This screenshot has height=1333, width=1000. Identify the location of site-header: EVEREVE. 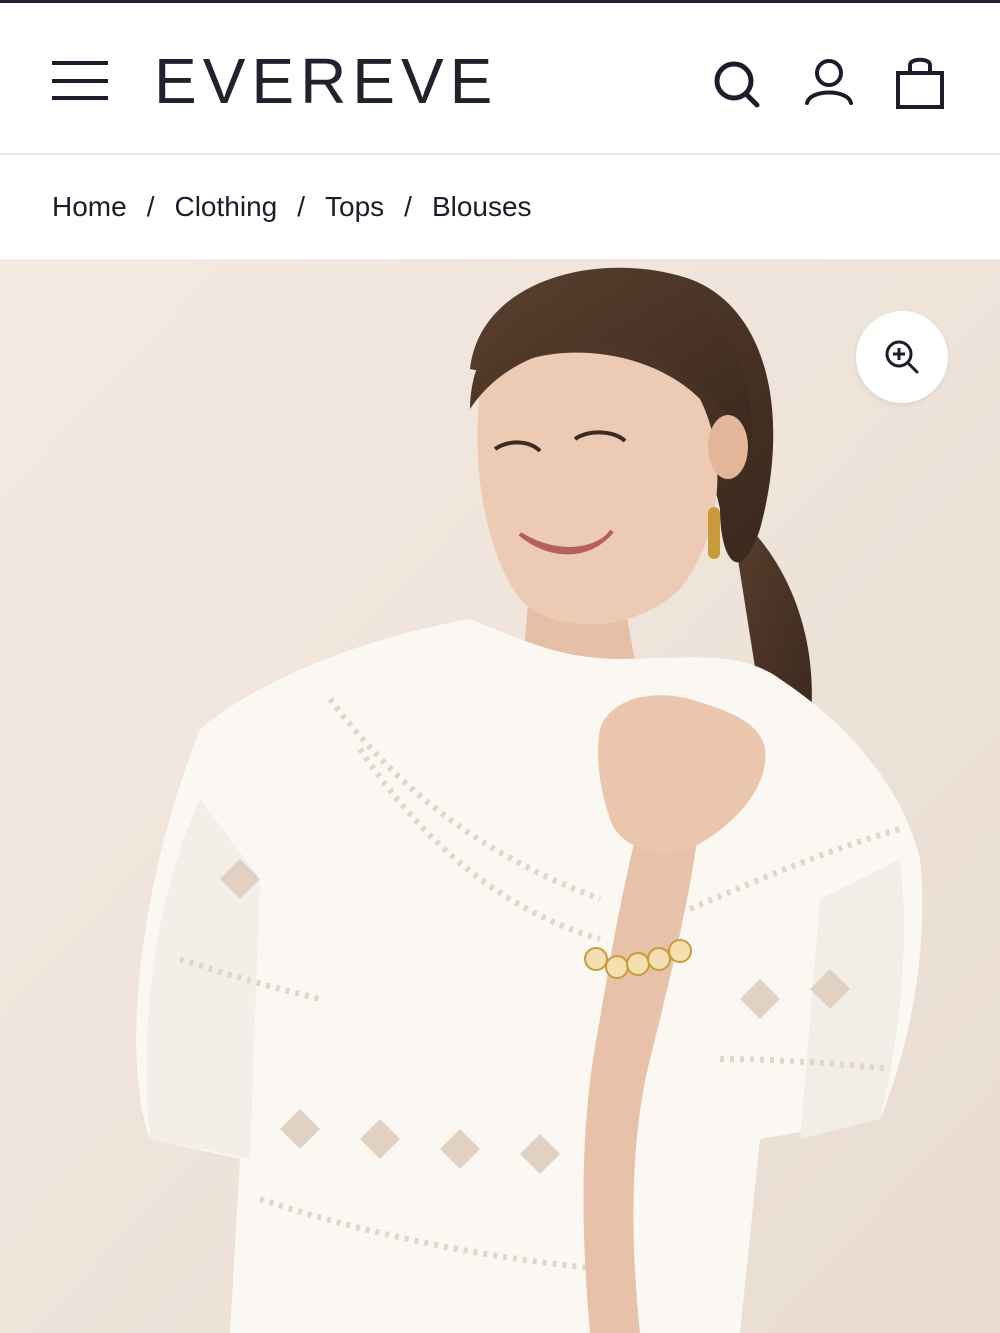
(500, 79).